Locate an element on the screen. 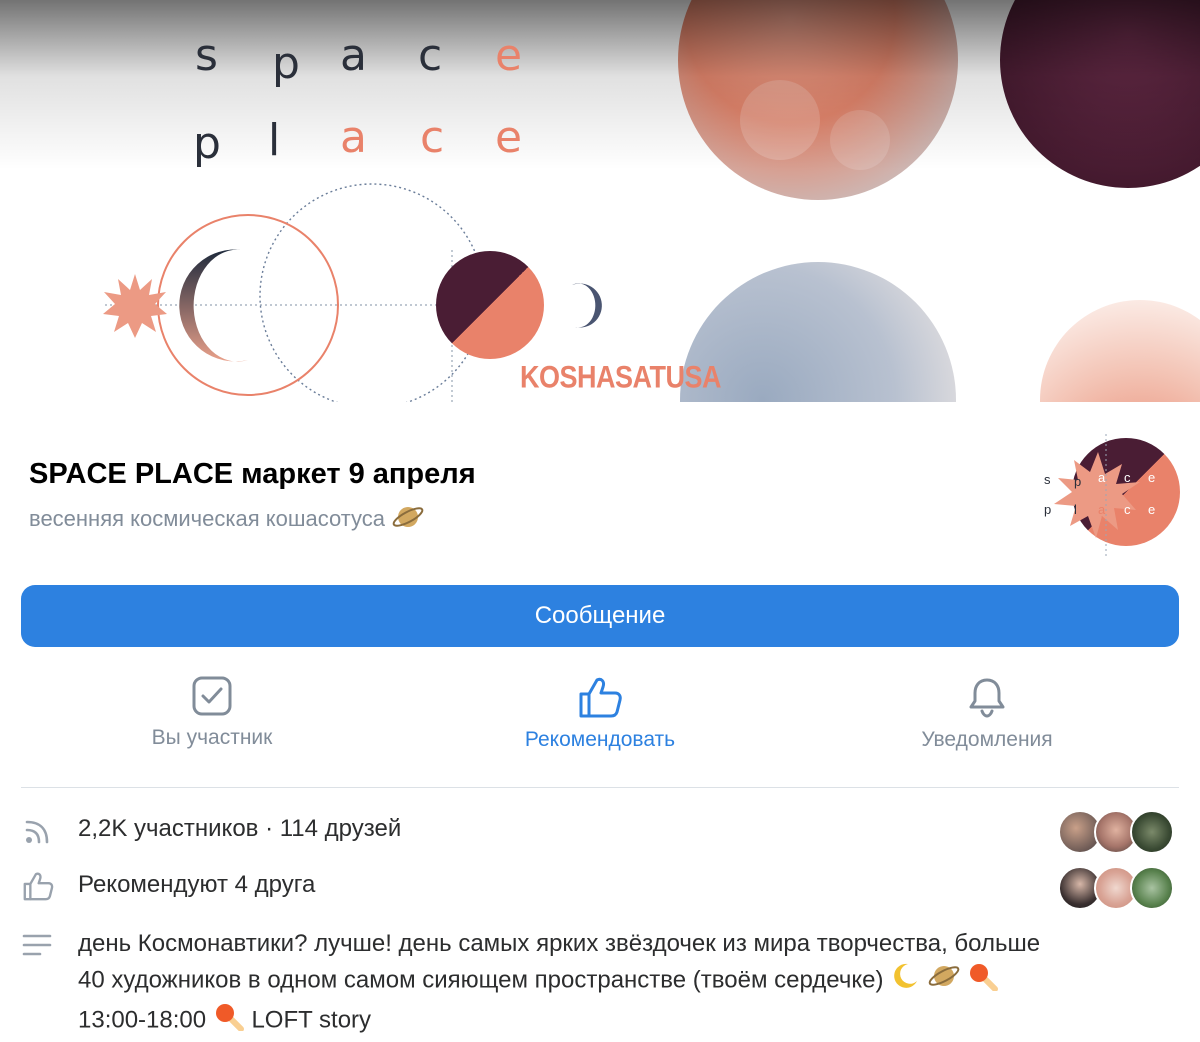 The width and height of the screenshot is (1200, 1042). page-title: SPACE PLACE маркет 9 апреля is located at coordinates (252, 474).